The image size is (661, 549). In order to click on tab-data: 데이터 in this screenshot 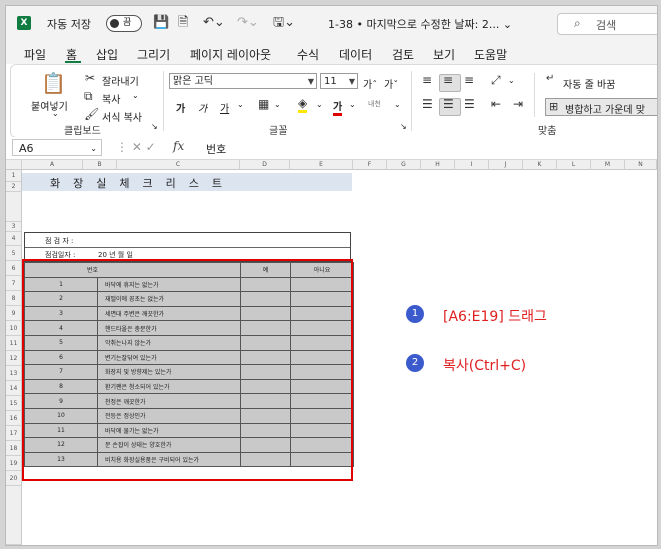, I will do `click(355, 54)`.